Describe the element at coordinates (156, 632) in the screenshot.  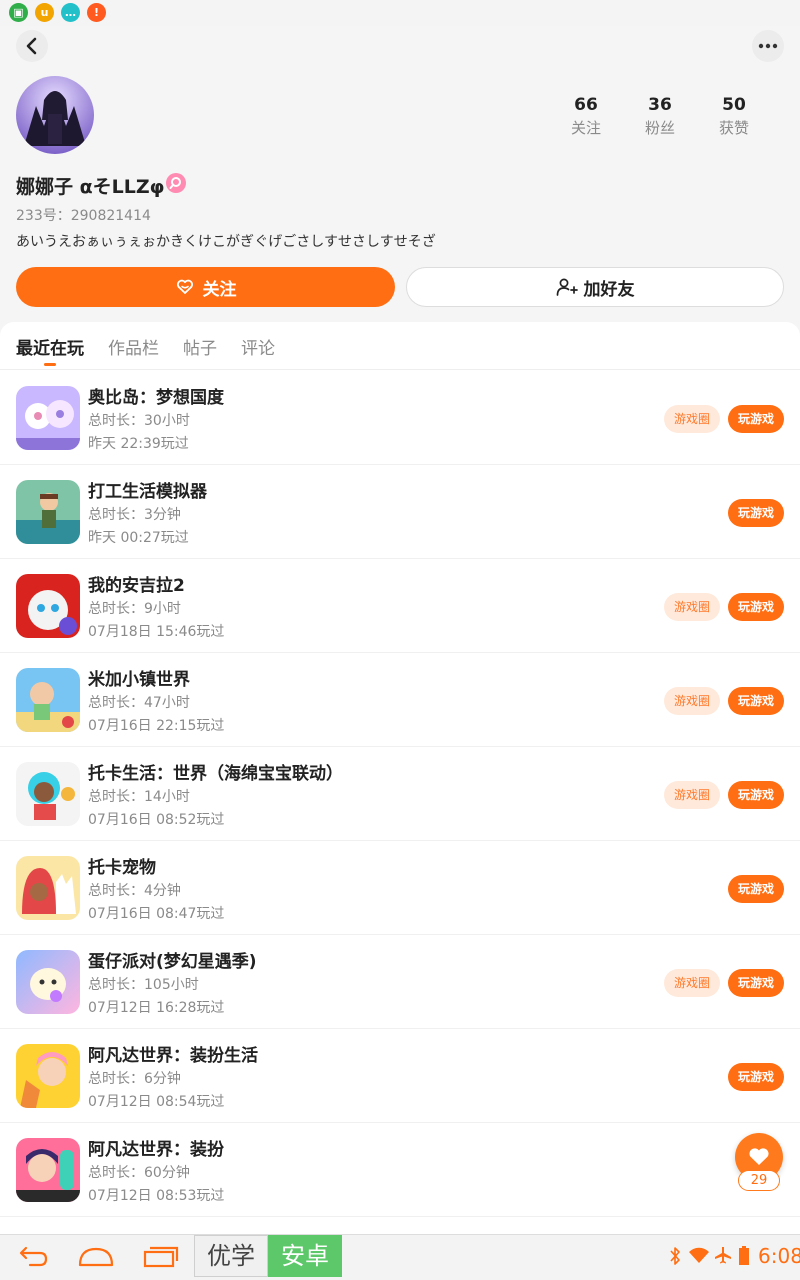
I see `game-last-played: 07月18日 15:46玩过` at that location.